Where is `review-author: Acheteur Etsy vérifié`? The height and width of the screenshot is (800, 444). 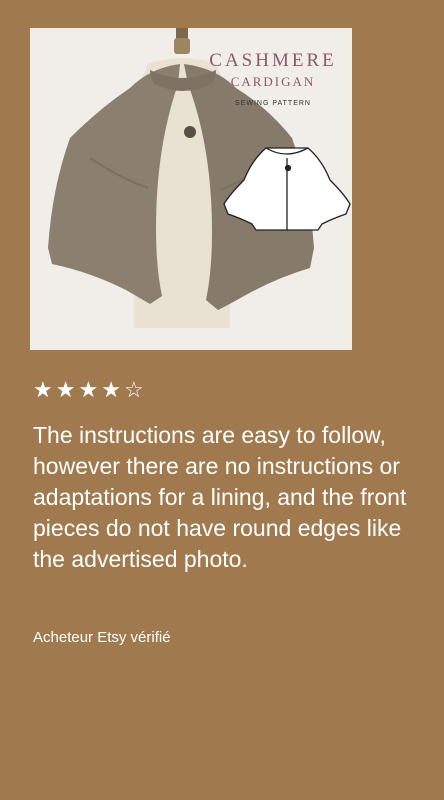
review-author: Acheteur Etsy vérifié is located at coordinates (102, 637).